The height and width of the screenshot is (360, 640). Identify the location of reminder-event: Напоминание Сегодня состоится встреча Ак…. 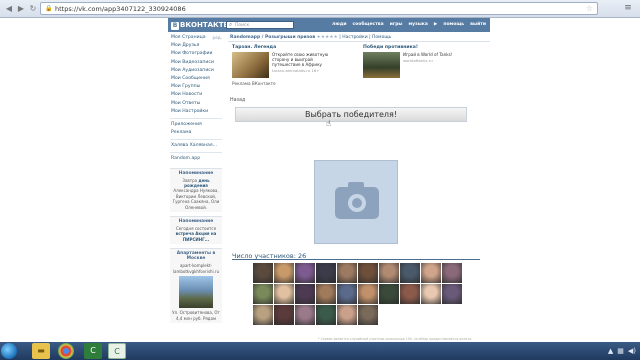
(196, 230).